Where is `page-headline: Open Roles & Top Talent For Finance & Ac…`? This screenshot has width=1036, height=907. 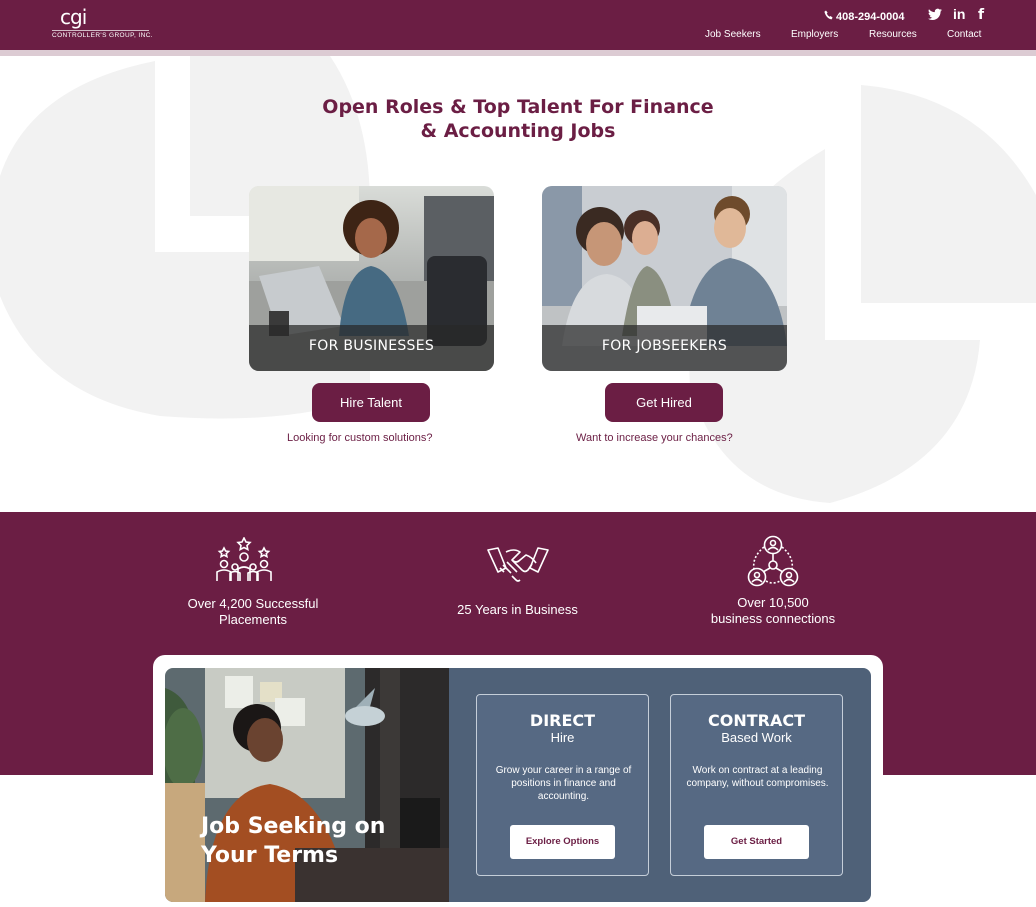 page-headline: Open Roles & Top Talent For Finance & Ac… is located at coordinates (518, 119).